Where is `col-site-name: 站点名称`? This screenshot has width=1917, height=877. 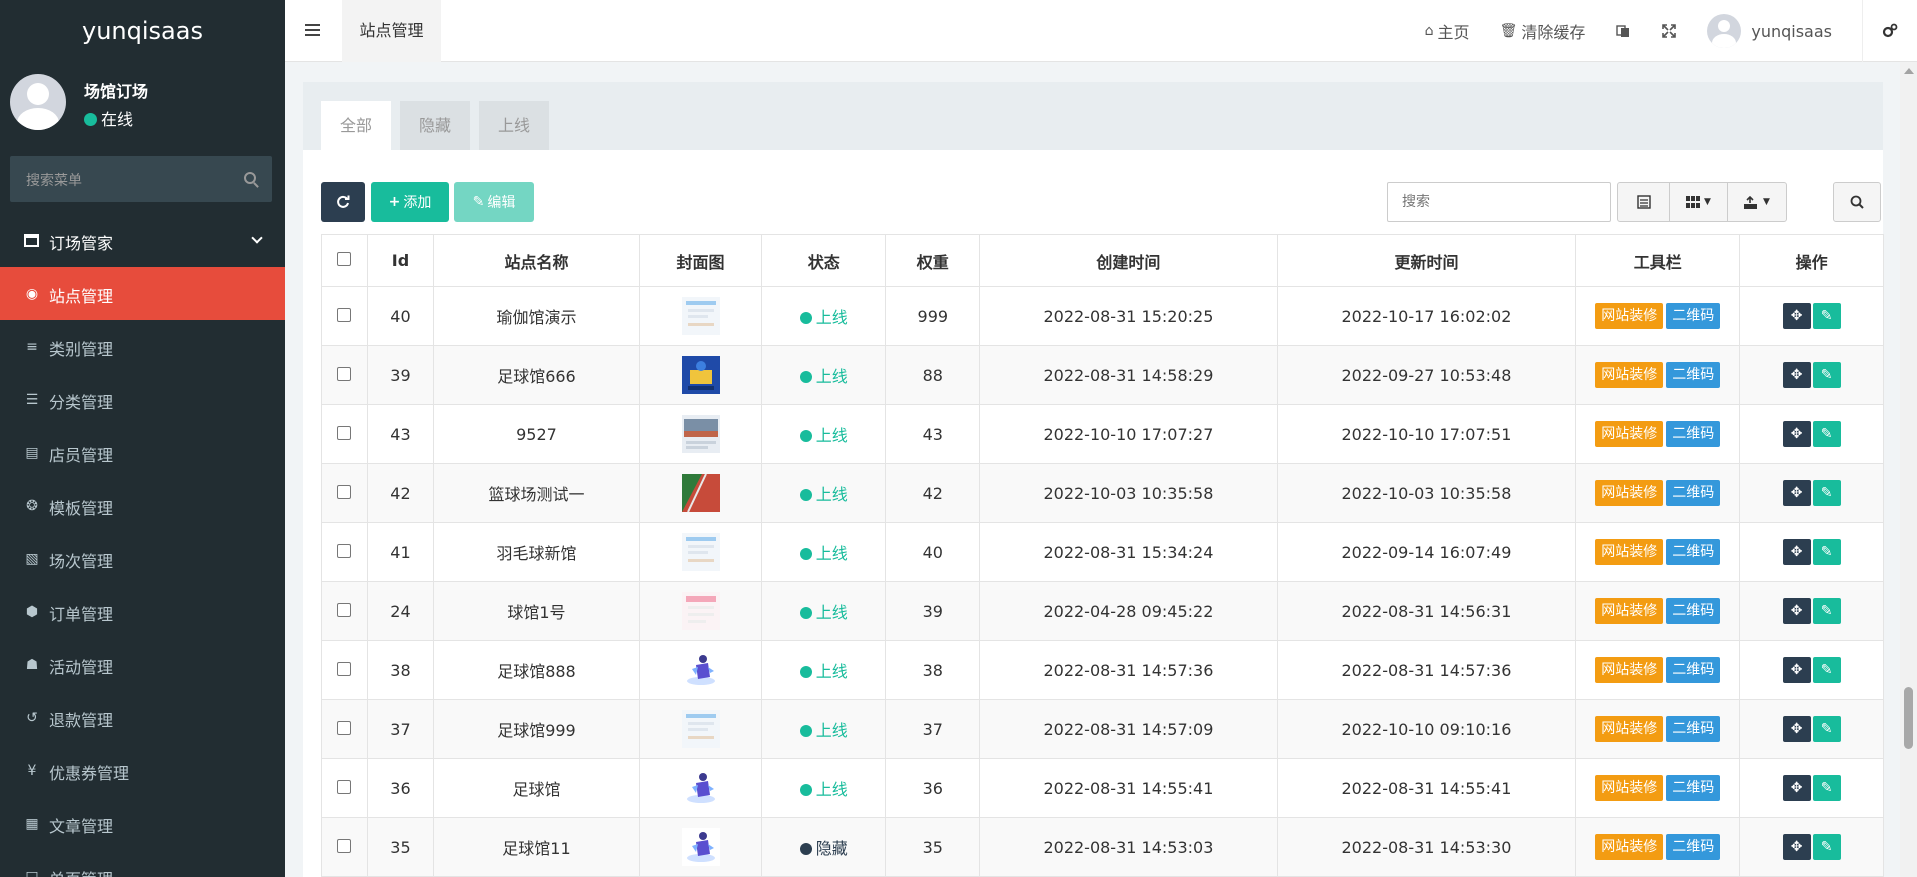 col-site-name: 站点名称 is located at coordinates (536, 260).